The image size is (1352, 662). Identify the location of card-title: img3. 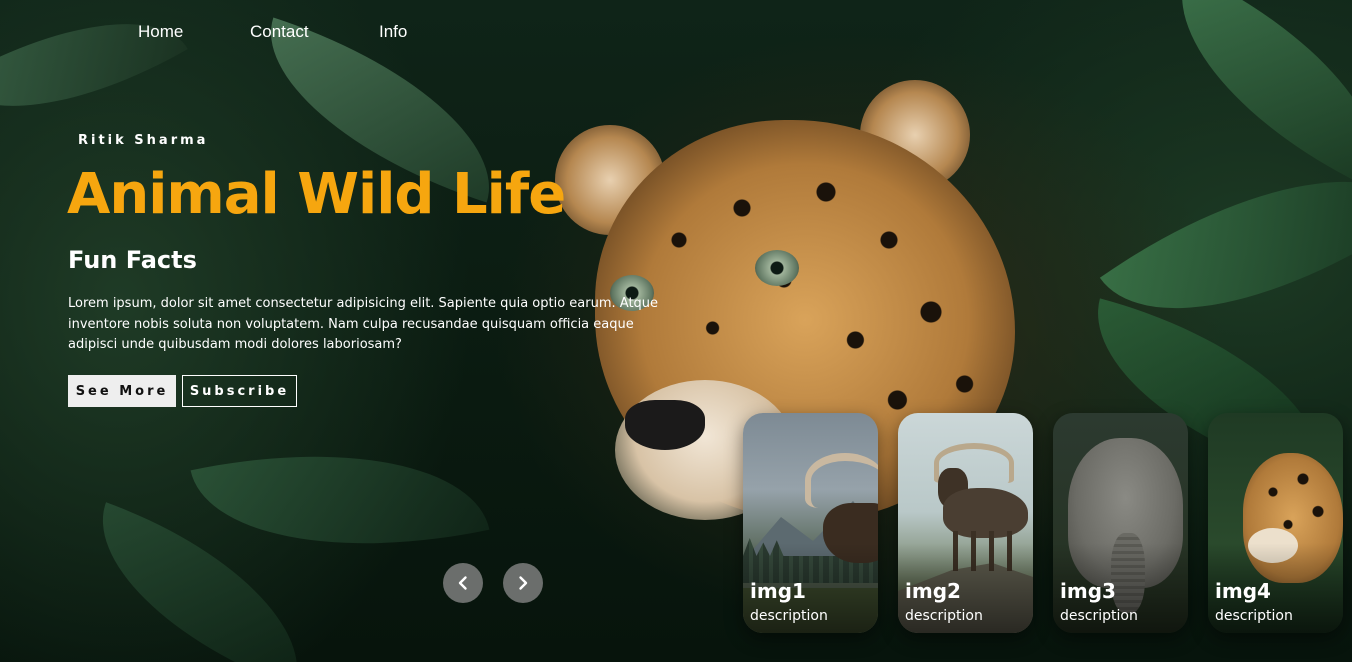
(1088, 591).